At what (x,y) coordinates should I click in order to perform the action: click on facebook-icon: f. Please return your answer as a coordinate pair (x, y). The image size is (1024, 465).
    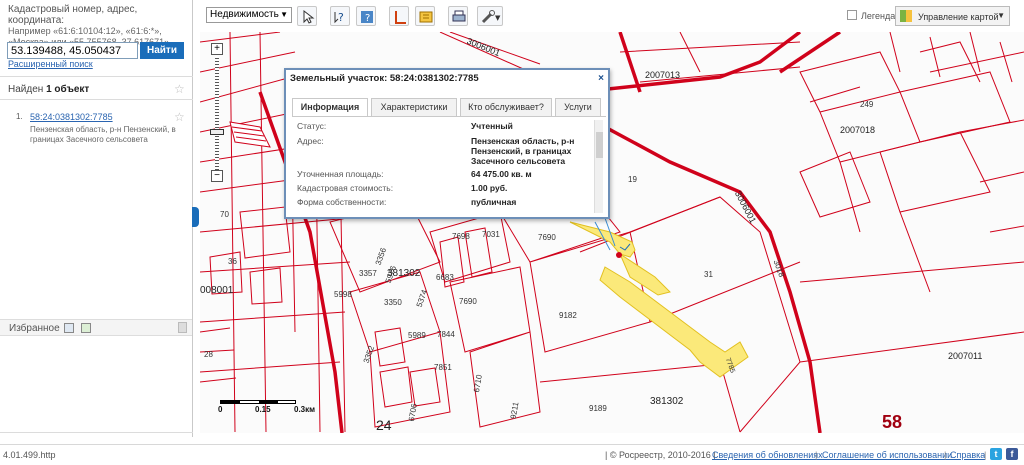
    Looking at the image, I should click on (1012, 454).